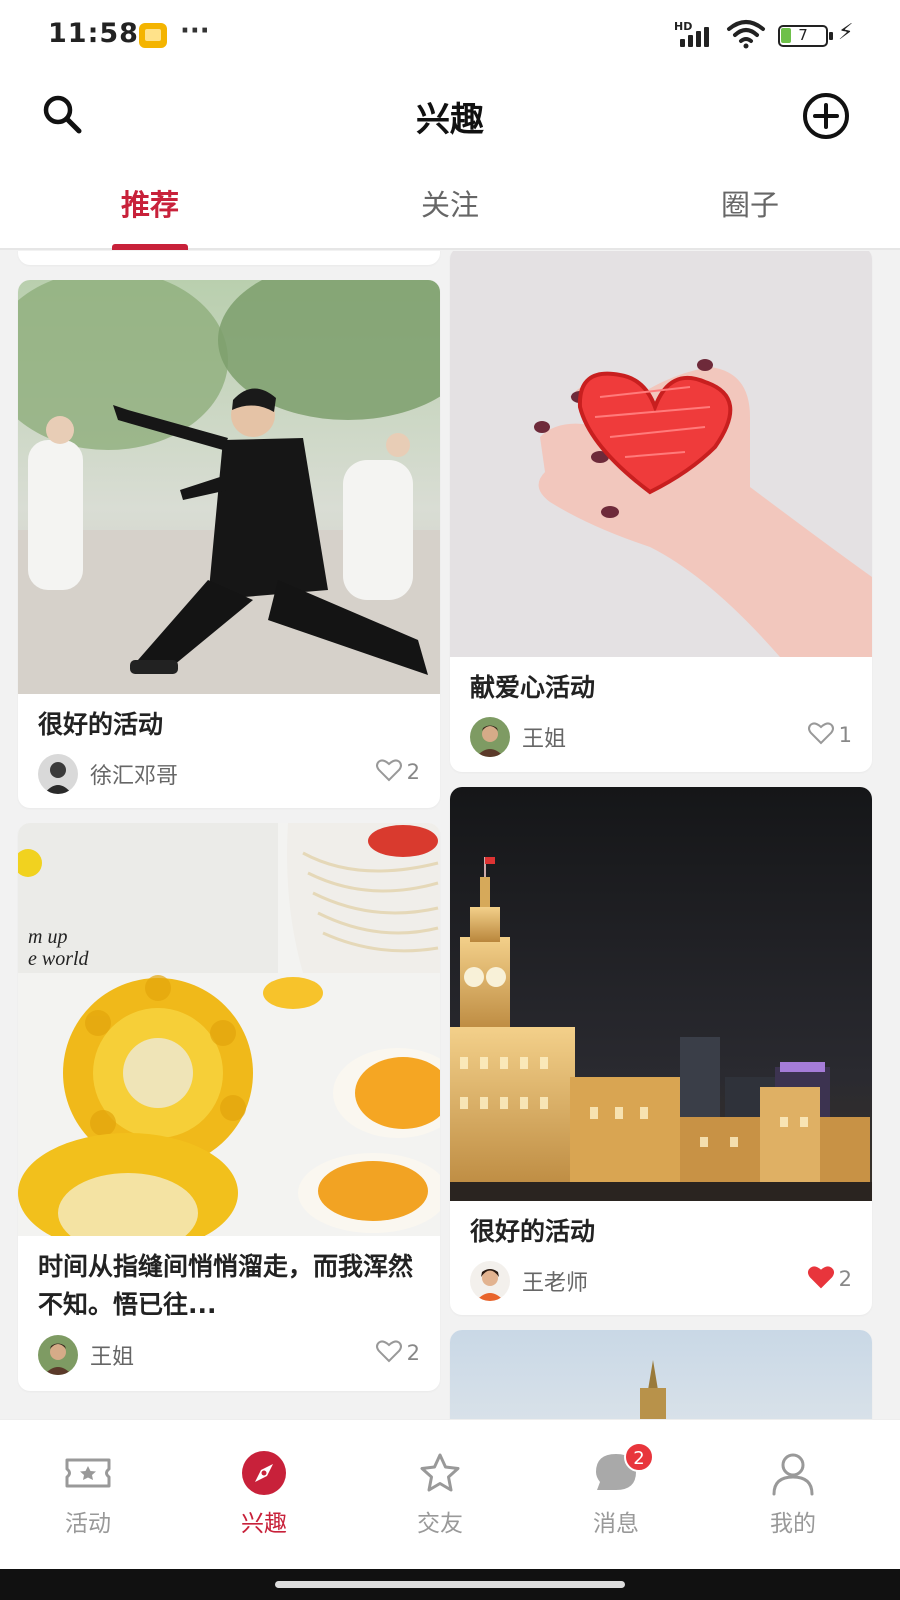 The image size is (900, 1600). I want to click on status-bar: 11:58 ··· HD 7 ⚡, so click(450, 35).